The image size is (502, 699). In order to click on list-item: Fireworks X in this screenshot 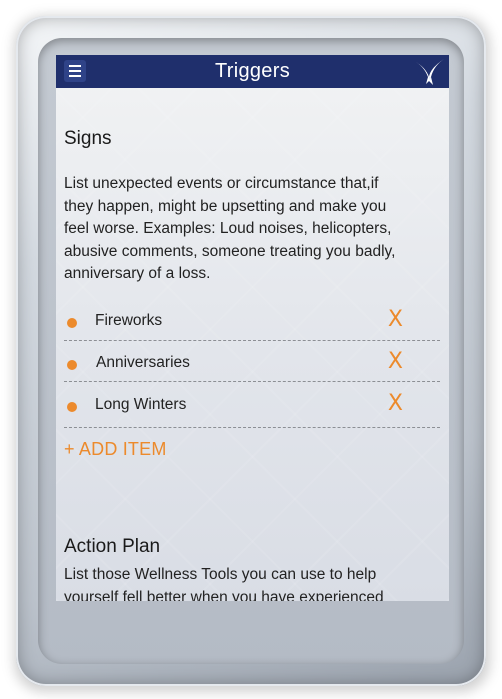, I will do `click(252, 322)`.